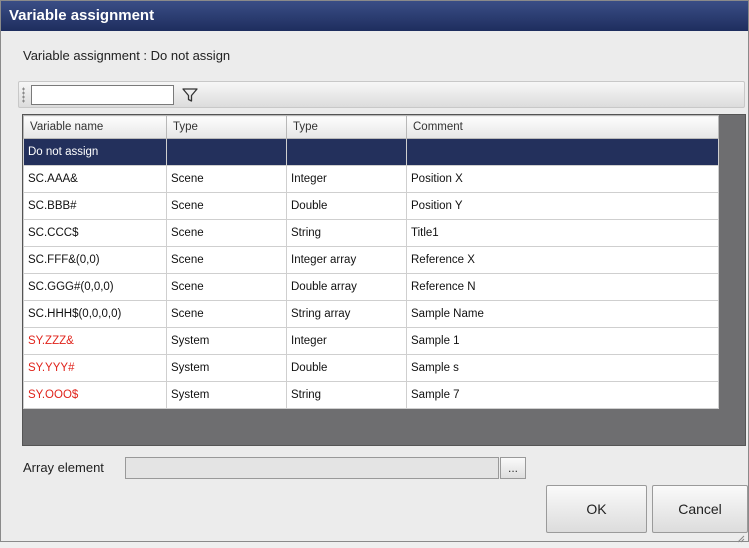 The height and width of the screenshot is (548, 749). Describe the element at coordinates (562, 152) in the screenshot. I see `cell-comment` at that location.